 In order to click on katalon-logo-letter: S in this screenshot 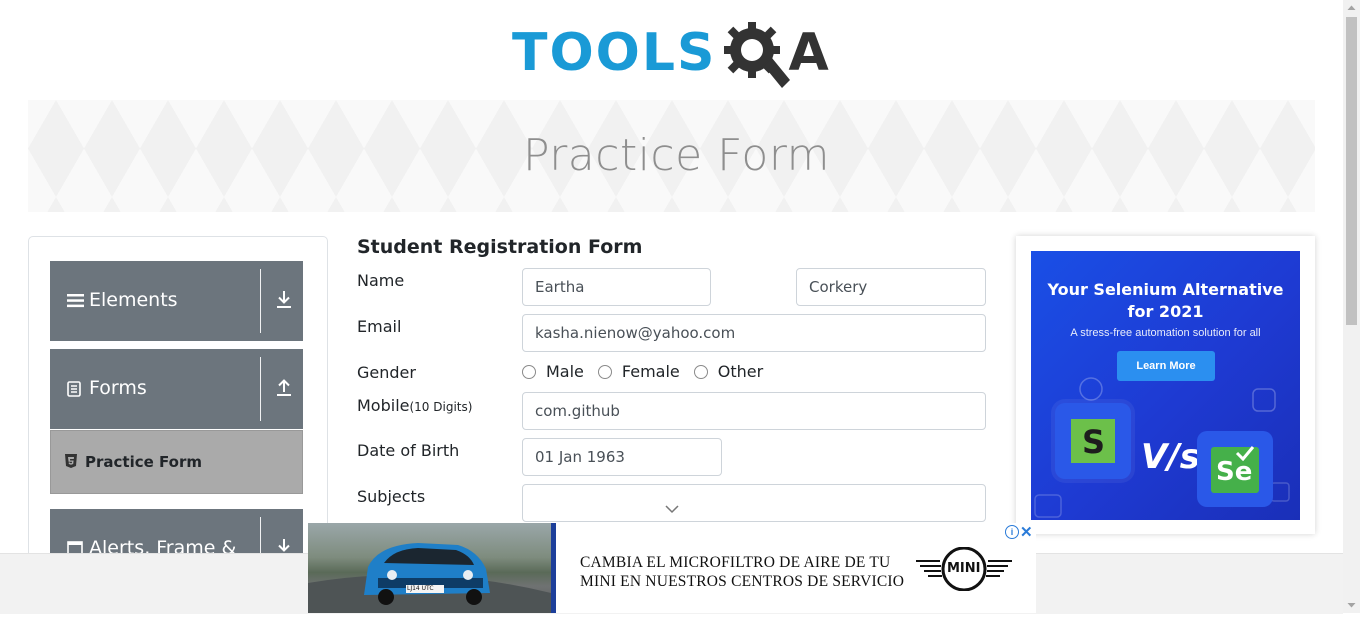, I will do `click(1094, 442)`.